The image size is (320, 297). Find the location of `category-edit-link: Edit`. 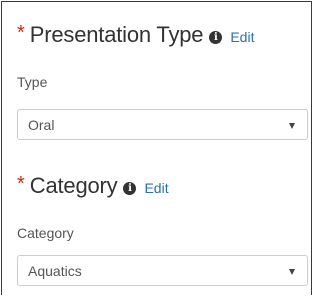

category-edit-link: Edit is located at coordinates (156, 188).